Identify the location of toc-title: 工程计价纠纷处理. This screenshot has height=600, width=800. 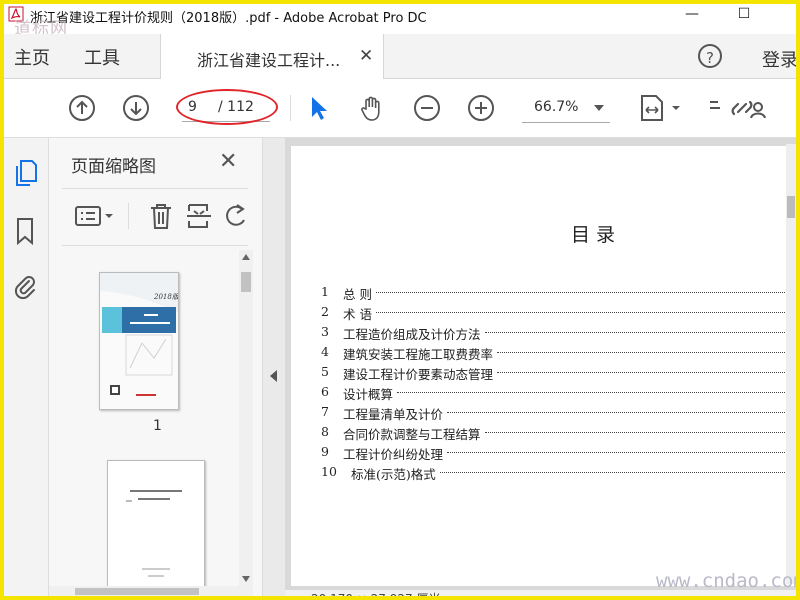
(393, 454).